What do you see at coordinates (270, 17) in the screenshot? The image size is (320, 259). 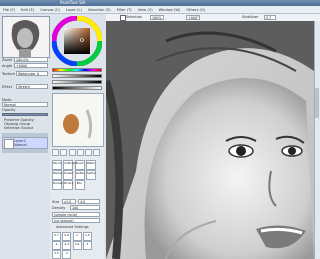 I see `stabilizer-select: S-7` at bounding box center [270, 17].